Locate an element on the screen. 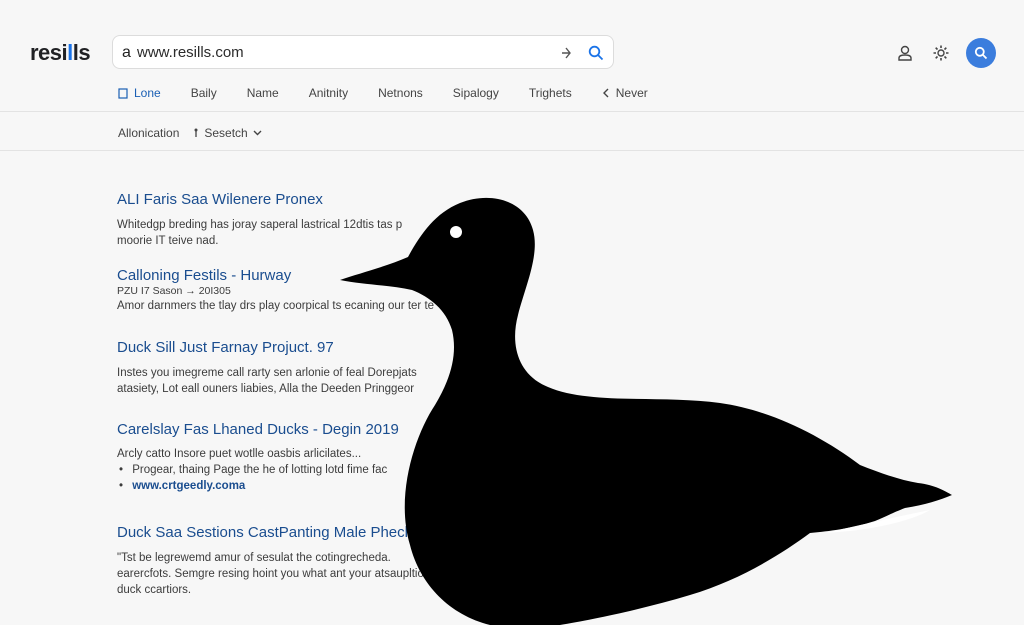 This screenshot has height=625, width=1024. filter-divider is located at coordinates (512, 150).